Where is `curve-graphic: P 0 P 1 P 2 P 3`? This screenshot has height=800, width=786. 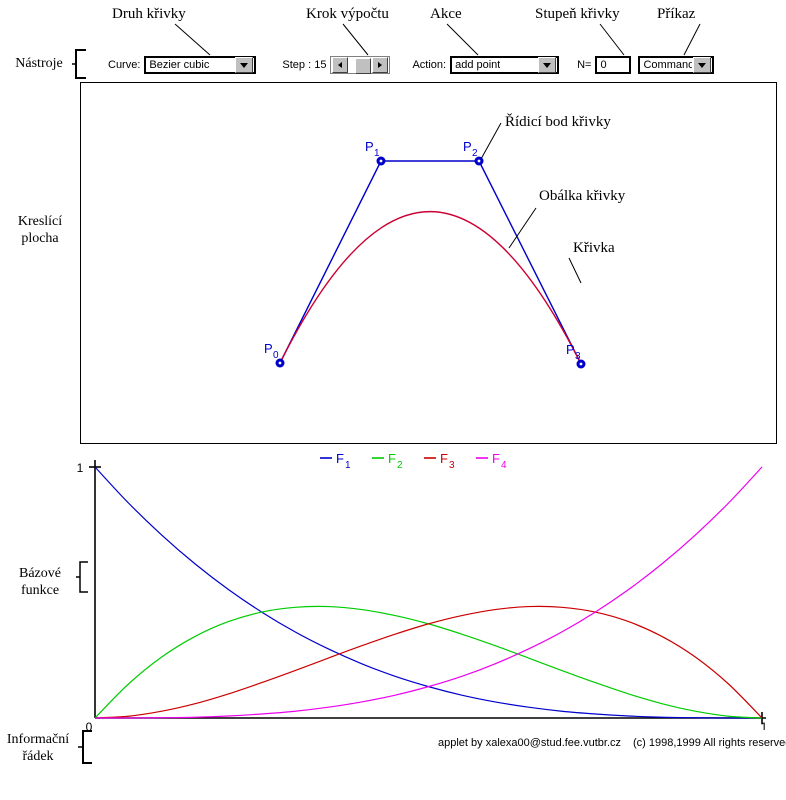 curve-graphic: P 0 P 1 P 2 P 3 is located at coordinates (425, 245).